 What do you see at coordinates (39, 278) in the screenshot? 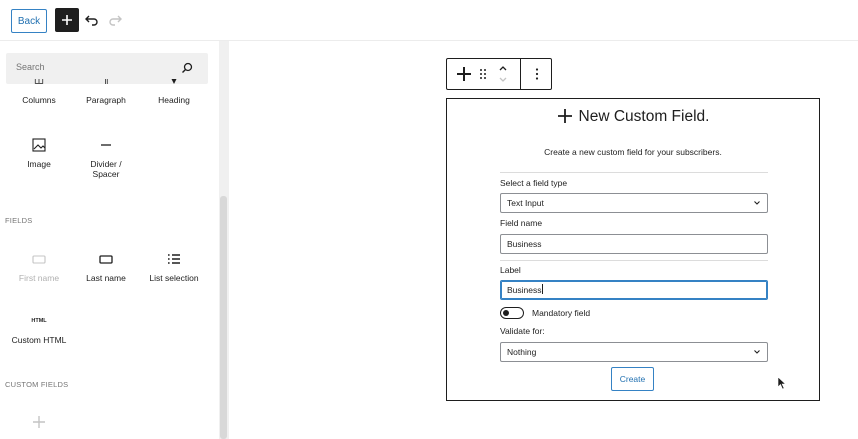
I see `block-label: First name` at bounding box center [39, 278].